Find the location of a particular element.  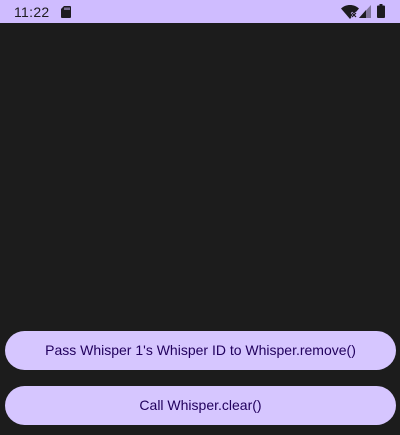

wifi-icon is located at coordinates (350, 12).